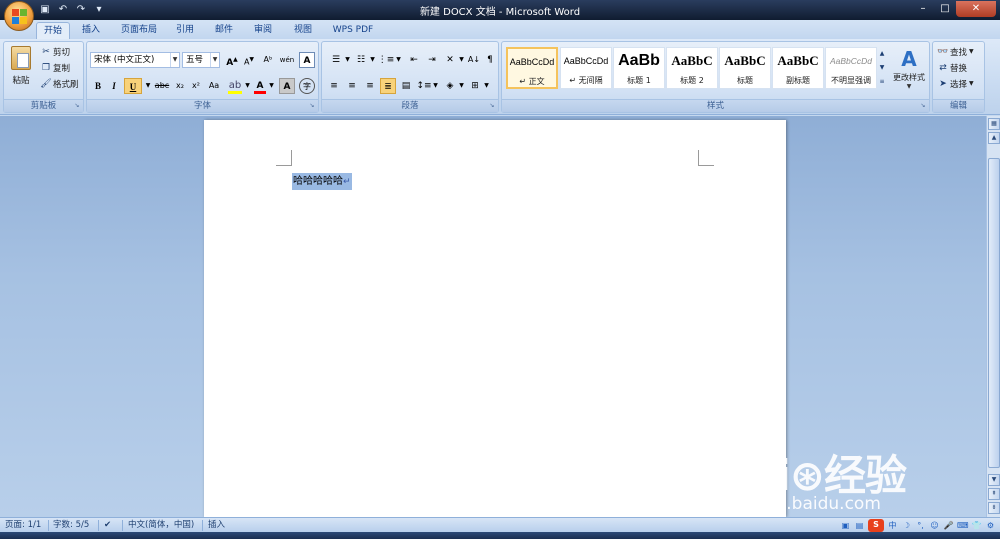  I want to click on proofing-icon: ✔, so click(107, 525).